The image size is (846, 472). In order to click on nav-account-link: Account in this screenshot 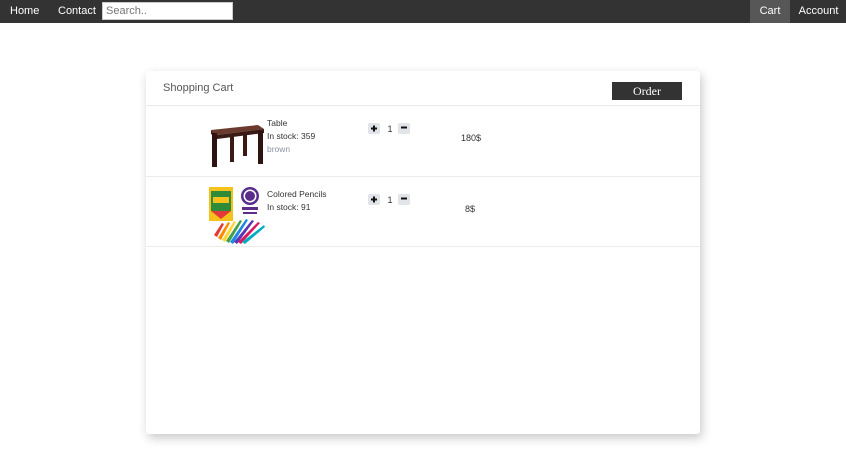, I will do `click(818, 11)`.